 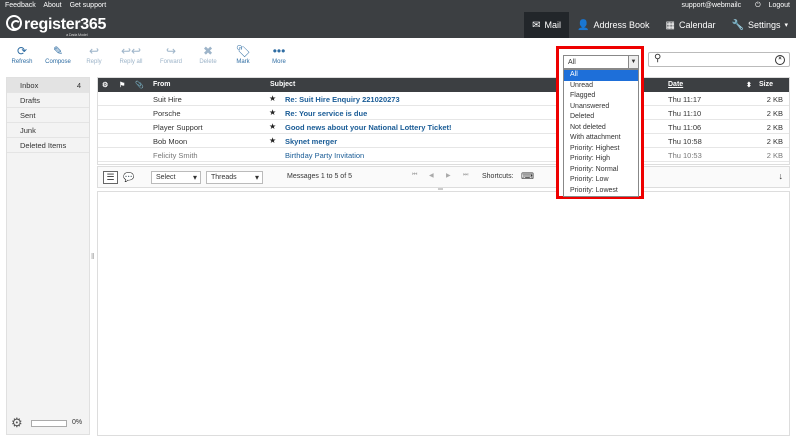 What do you see at coordinates (110, 177) in the screenshot?
I see `list-menu-icon: ☰` at bounding box center [110, 177].